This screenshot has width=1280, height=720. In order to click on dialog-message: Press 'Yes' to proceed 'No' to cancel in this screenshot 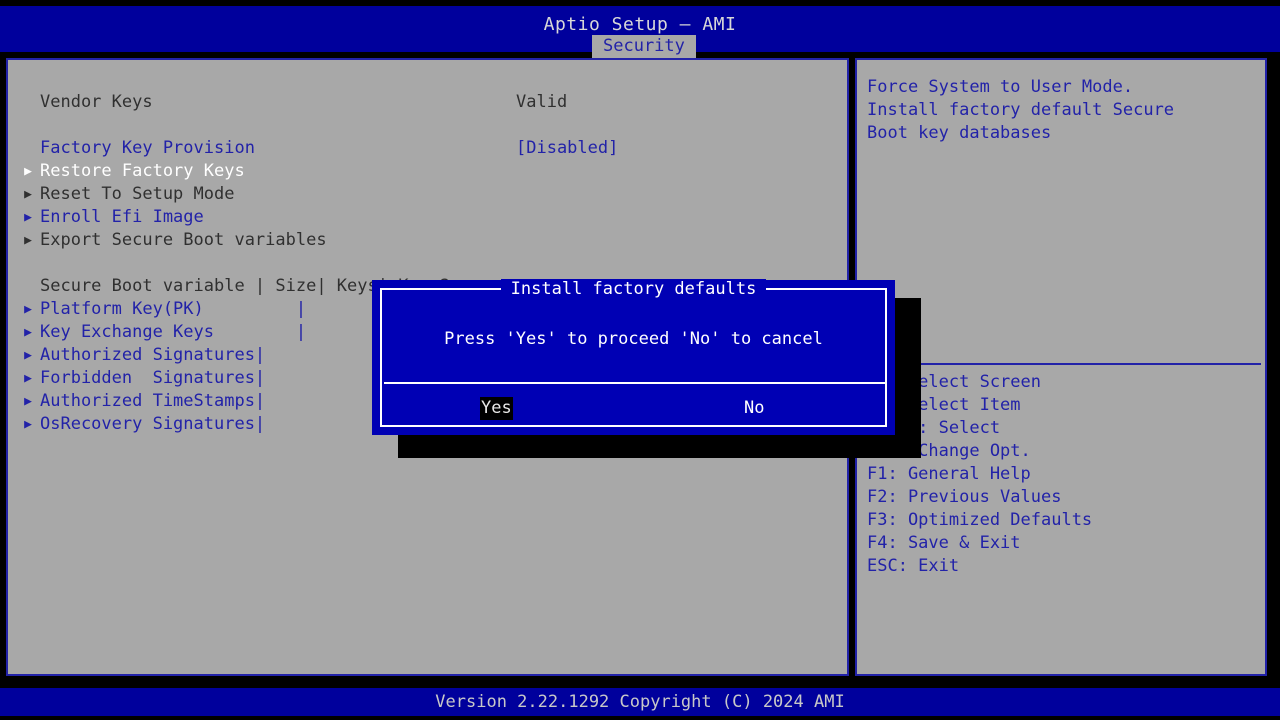, I will do `click(633, 339)`.